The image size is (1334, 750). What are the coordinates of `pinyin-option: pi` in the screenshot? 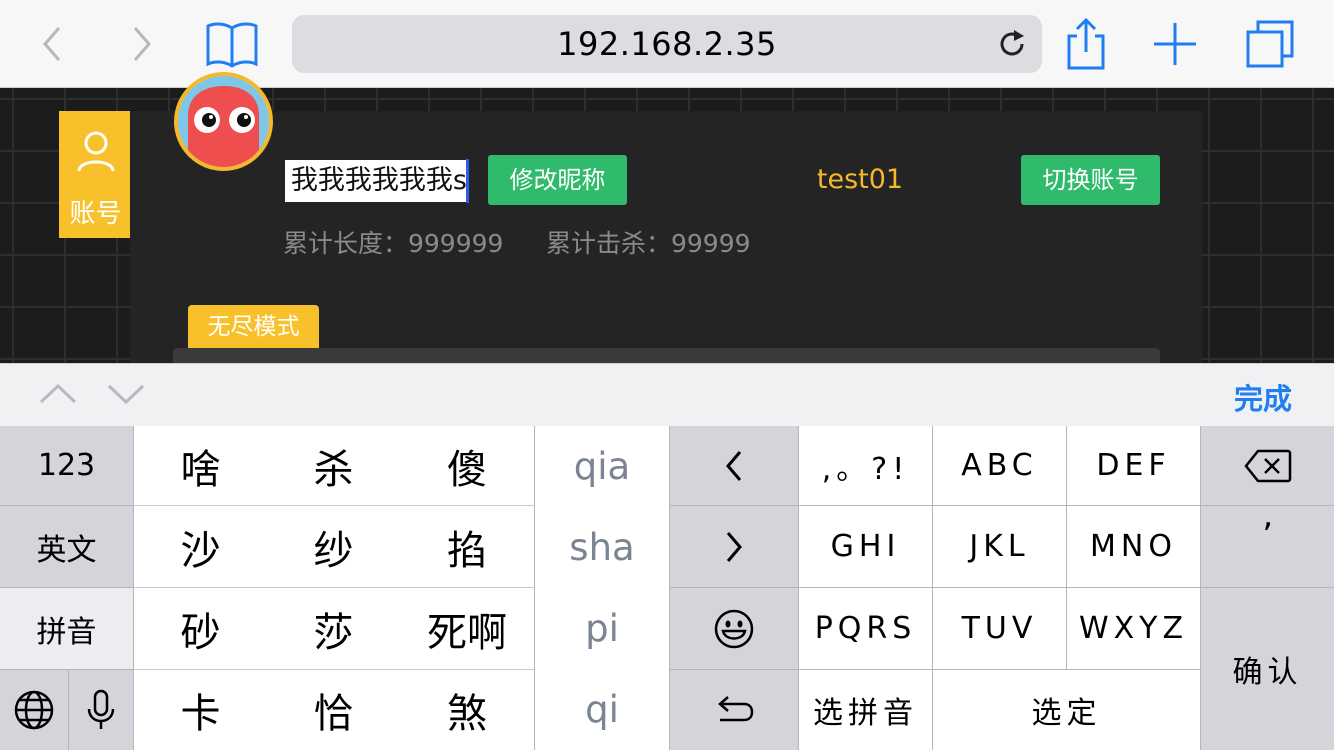 It's located at (602, 628).